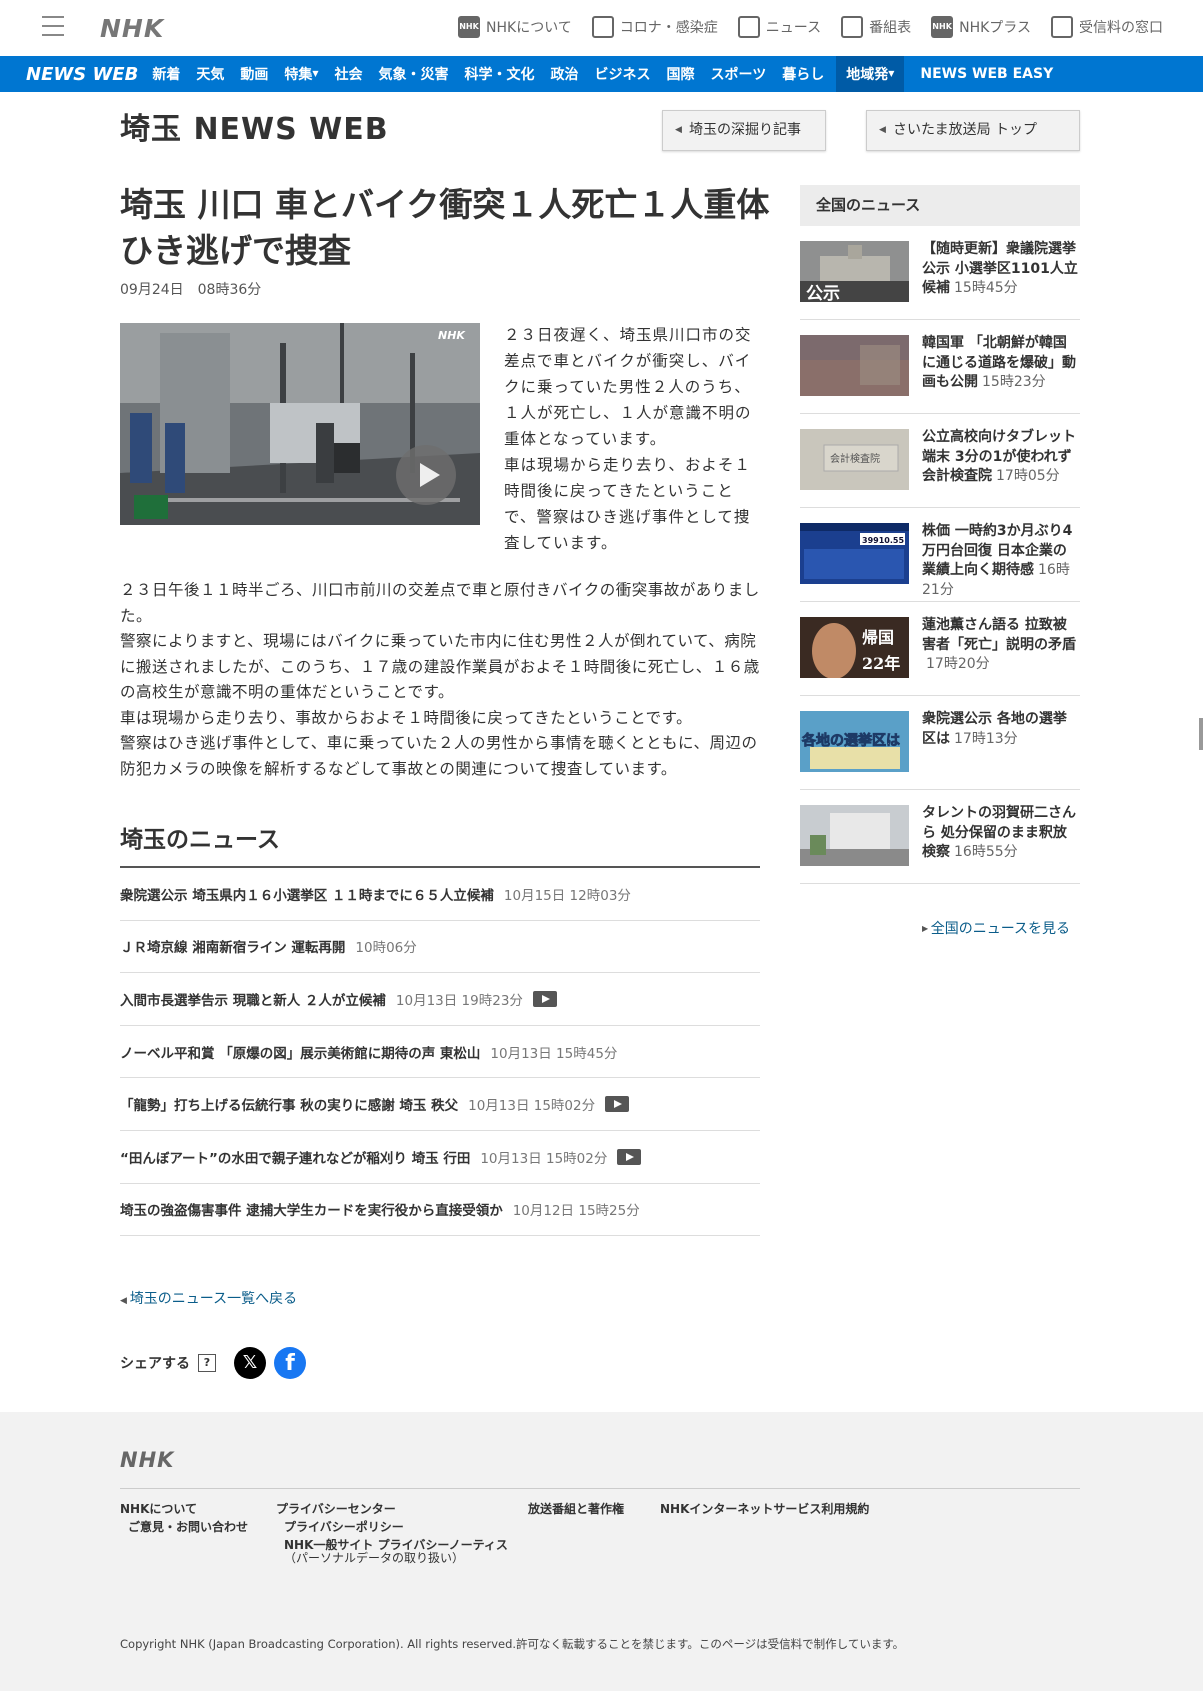 This screenshot has width=1203, height=1691. What do you see at coordinates (940, 205) in the screenshot?
I see `national-news-title: 全国のニュース` at bounding box center [940, 205].